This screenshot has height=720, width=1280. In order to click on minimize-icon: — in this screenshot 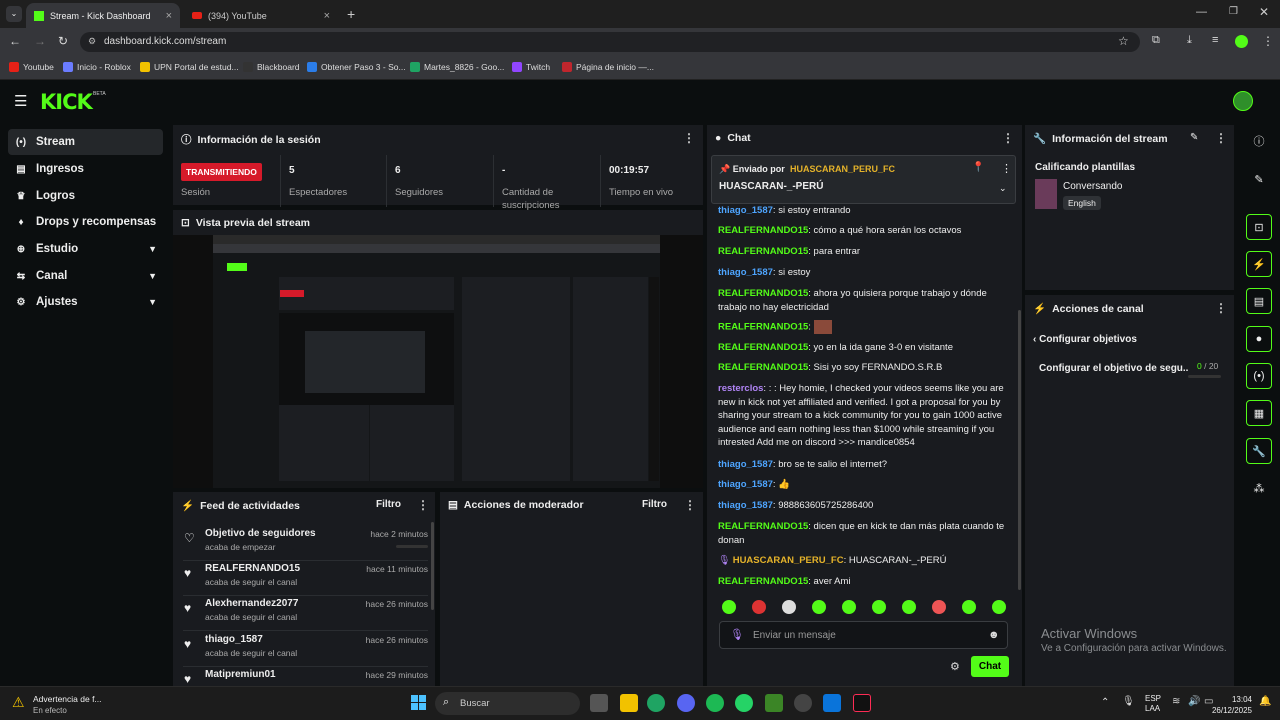, I will do `click(1201, 12)`.